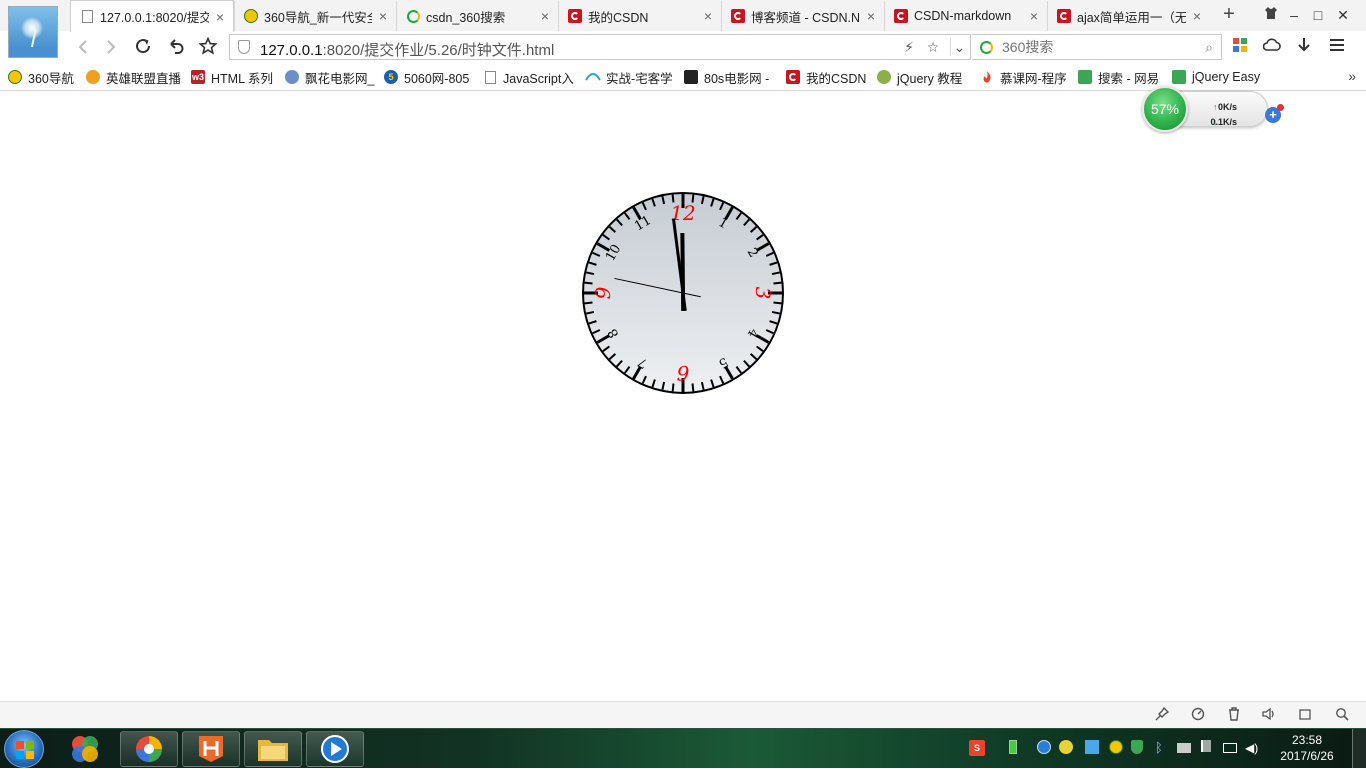 Image resolution: width=1366 pixels, height=769 pixels. Describe the element at coordinates (1231, 748) in the screenshot. I see `monitor-icon` at that location.